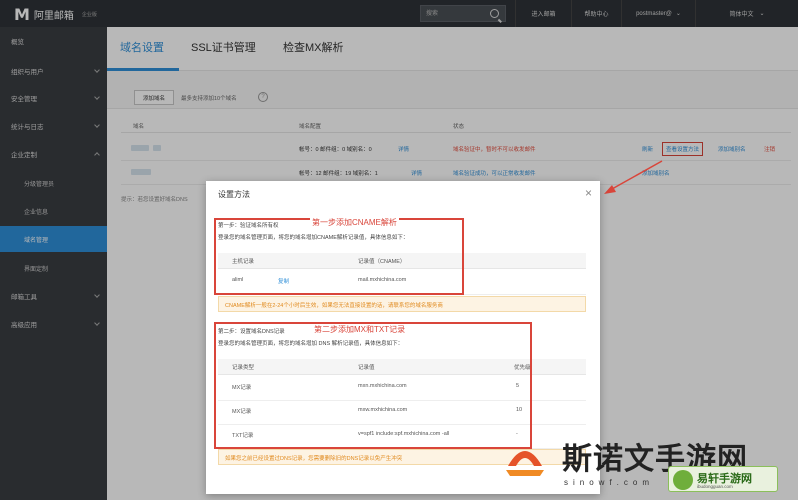 This screenshot has width=798, height=500. What do you see at coordinates (723, 479) in the screenshot?
I see `watermark-badge: 易轩手游网 ibudongguan.com` at bounding box center [723, 479].